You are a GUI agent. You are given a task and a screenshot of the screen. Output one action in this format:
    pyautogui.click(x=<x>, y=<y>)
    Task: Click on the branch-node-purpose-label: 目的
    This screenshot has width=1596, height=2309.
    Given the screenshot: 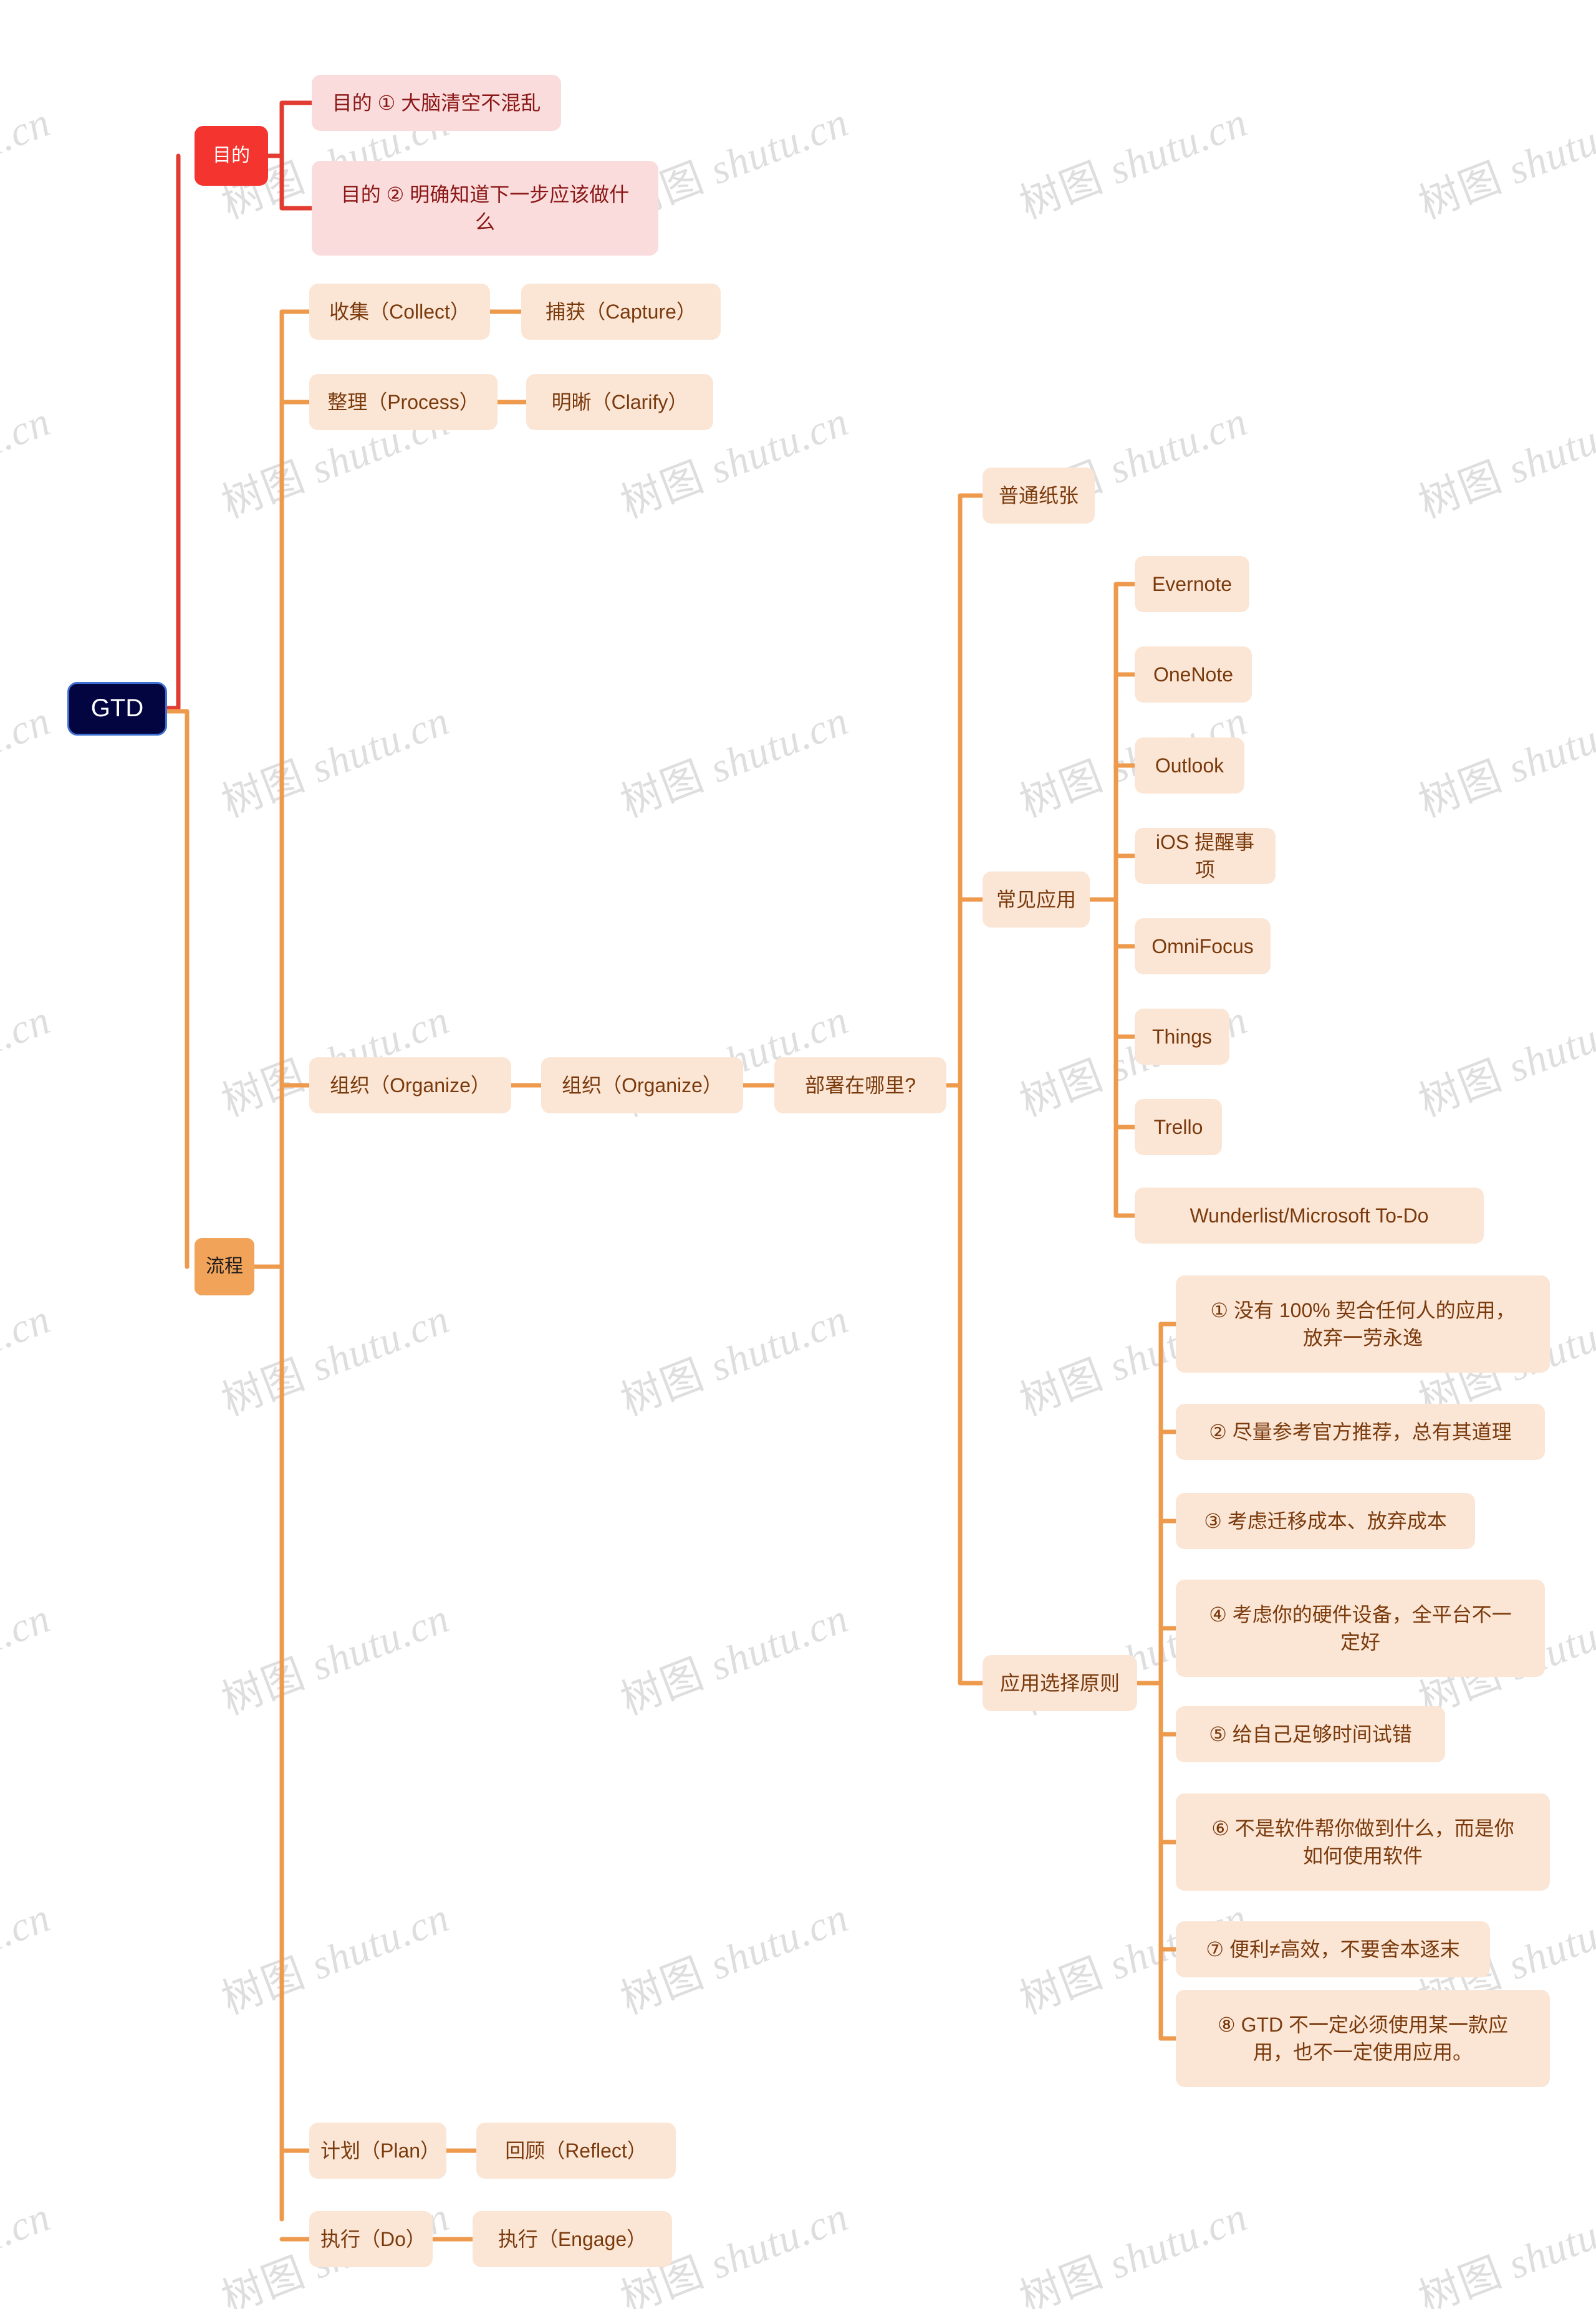 What is the action you would take?
    pyautogui.click(x=231, y=155)
    